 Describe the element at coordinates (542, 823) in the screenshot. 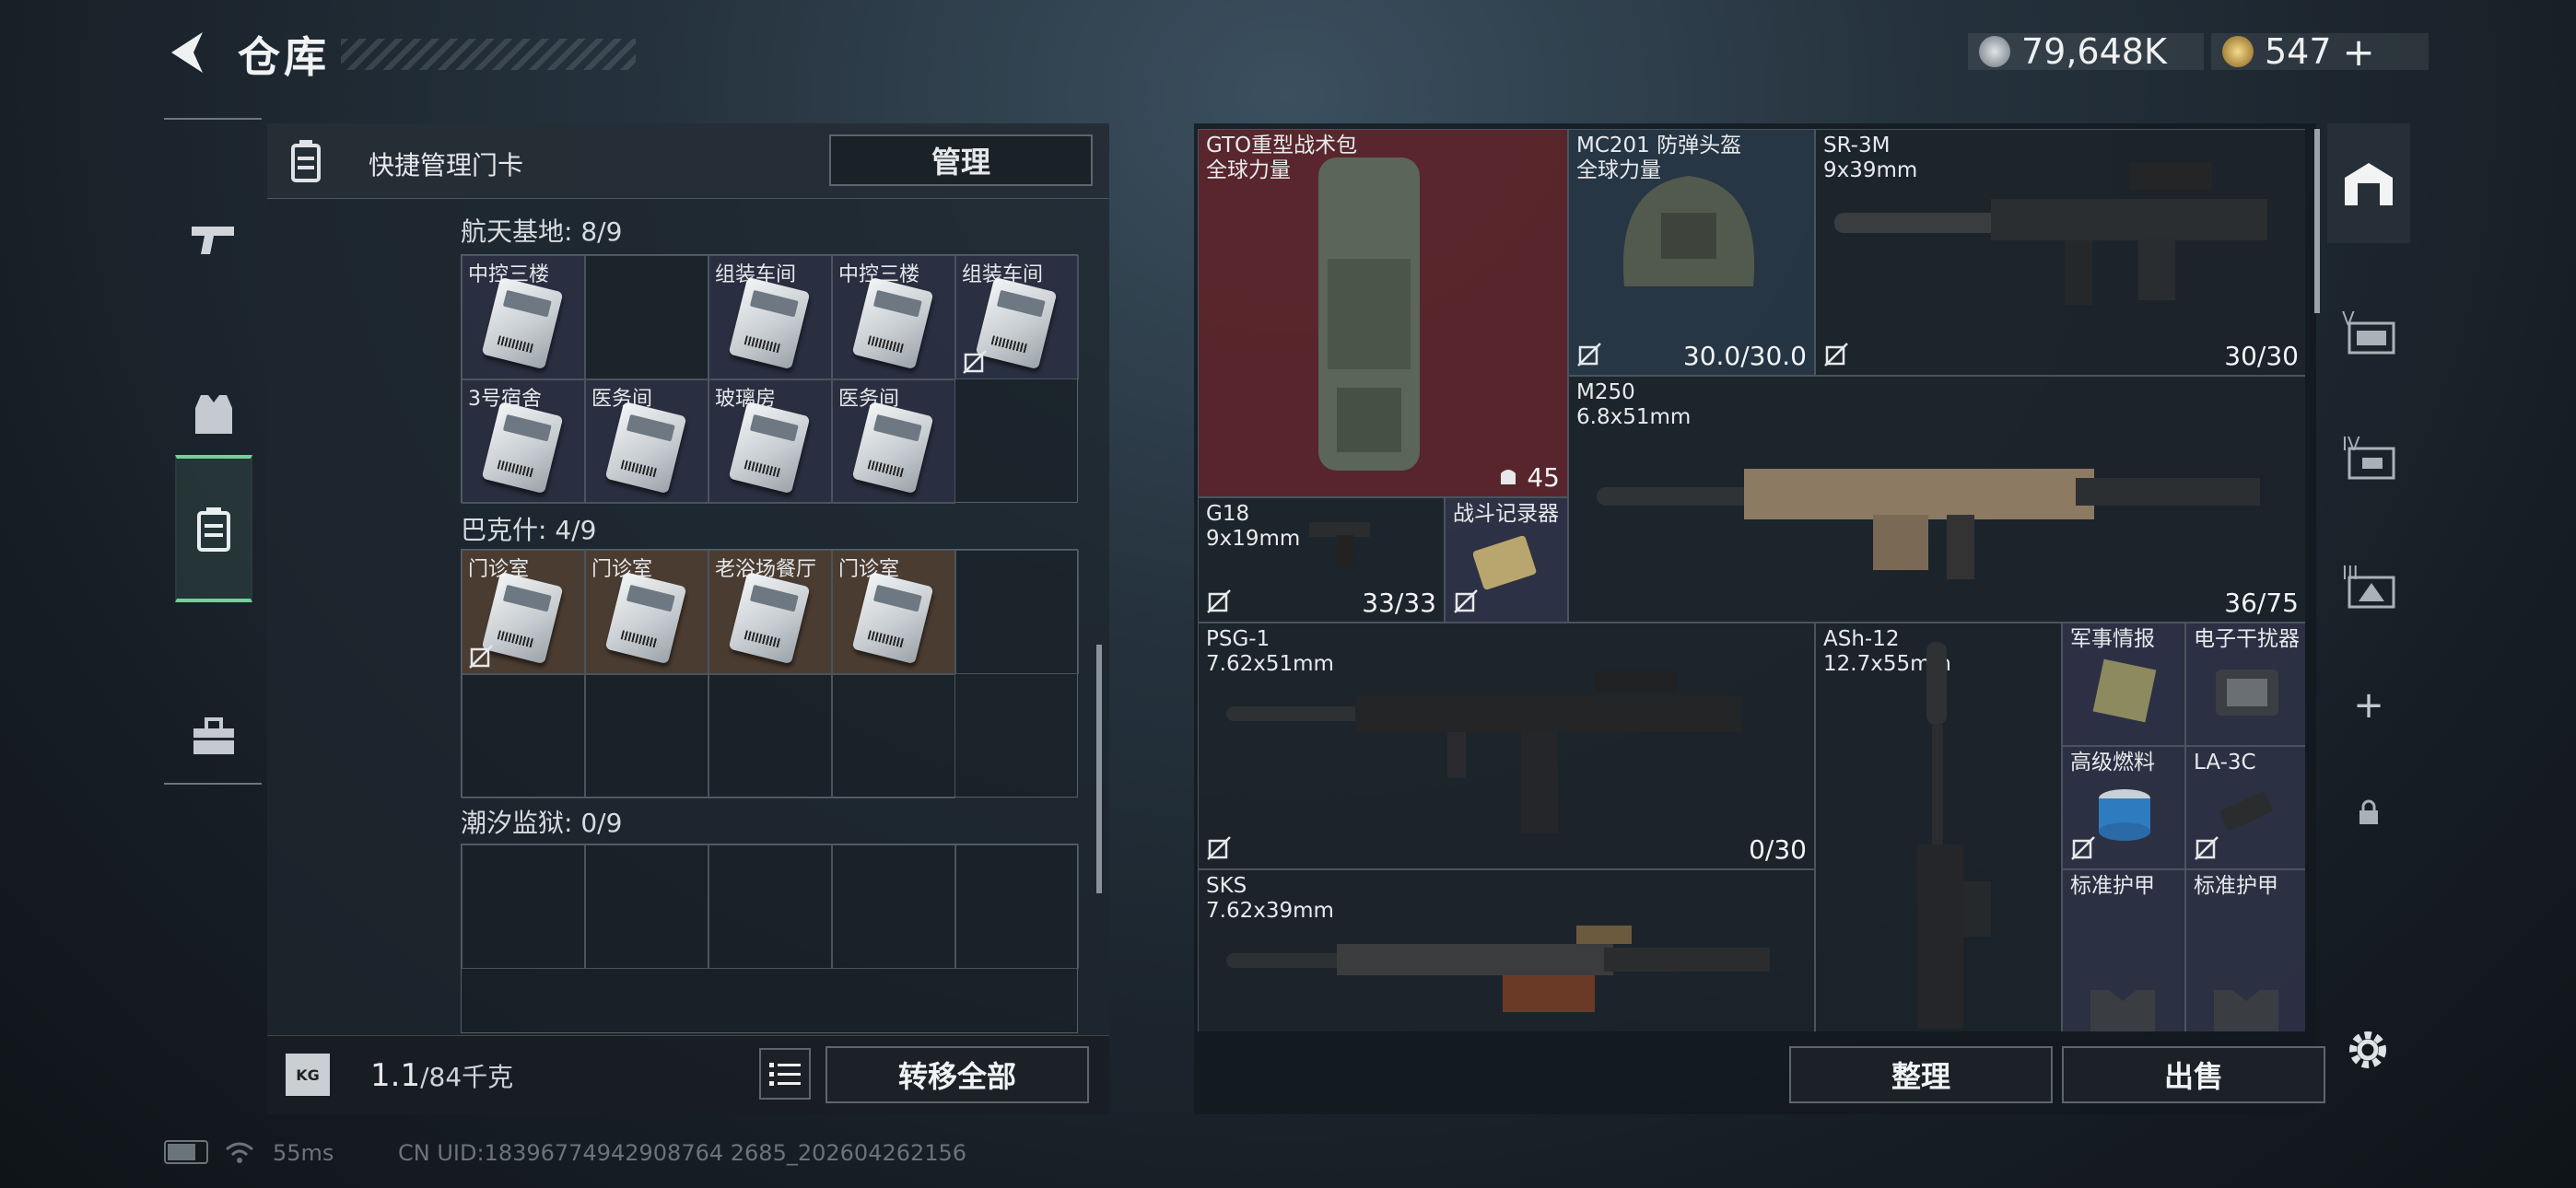

I see `section-title: 潮汐监狱: 0/9` at that location.